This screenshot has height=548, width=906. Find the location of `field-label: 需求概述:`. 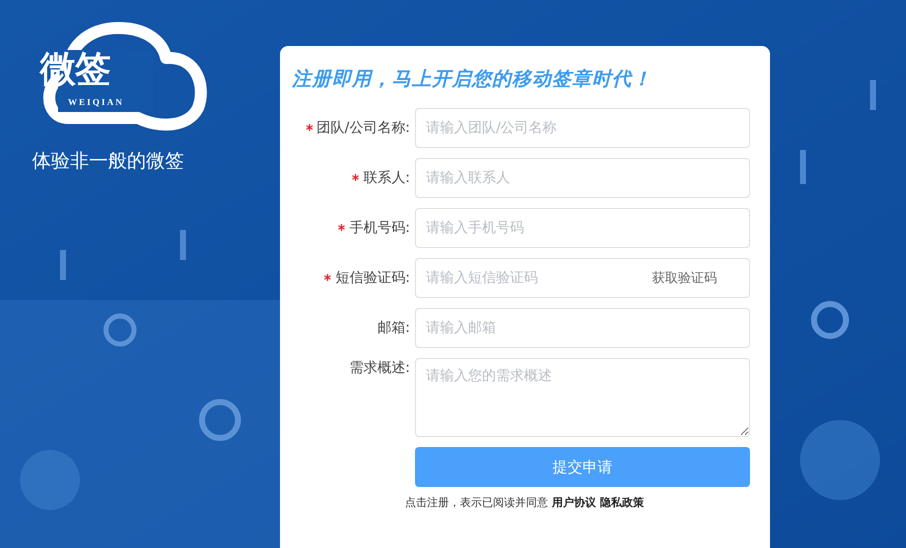

field-label: 需求概述: is located at coordinates (379, 368).